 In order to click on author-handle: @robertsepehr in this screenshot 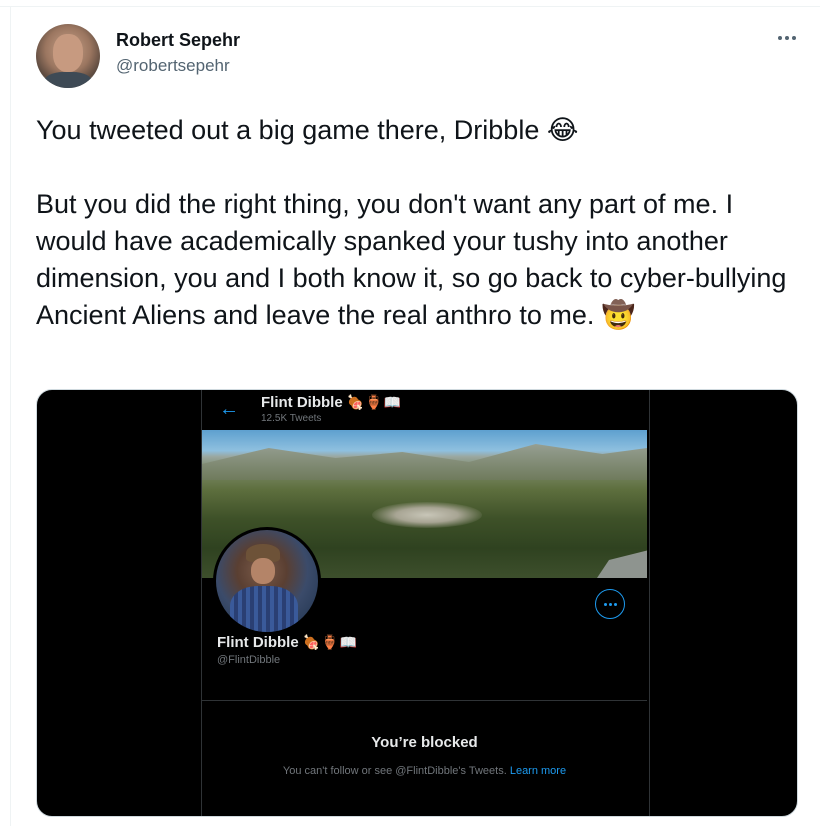, I will do `click(173, 66)`.